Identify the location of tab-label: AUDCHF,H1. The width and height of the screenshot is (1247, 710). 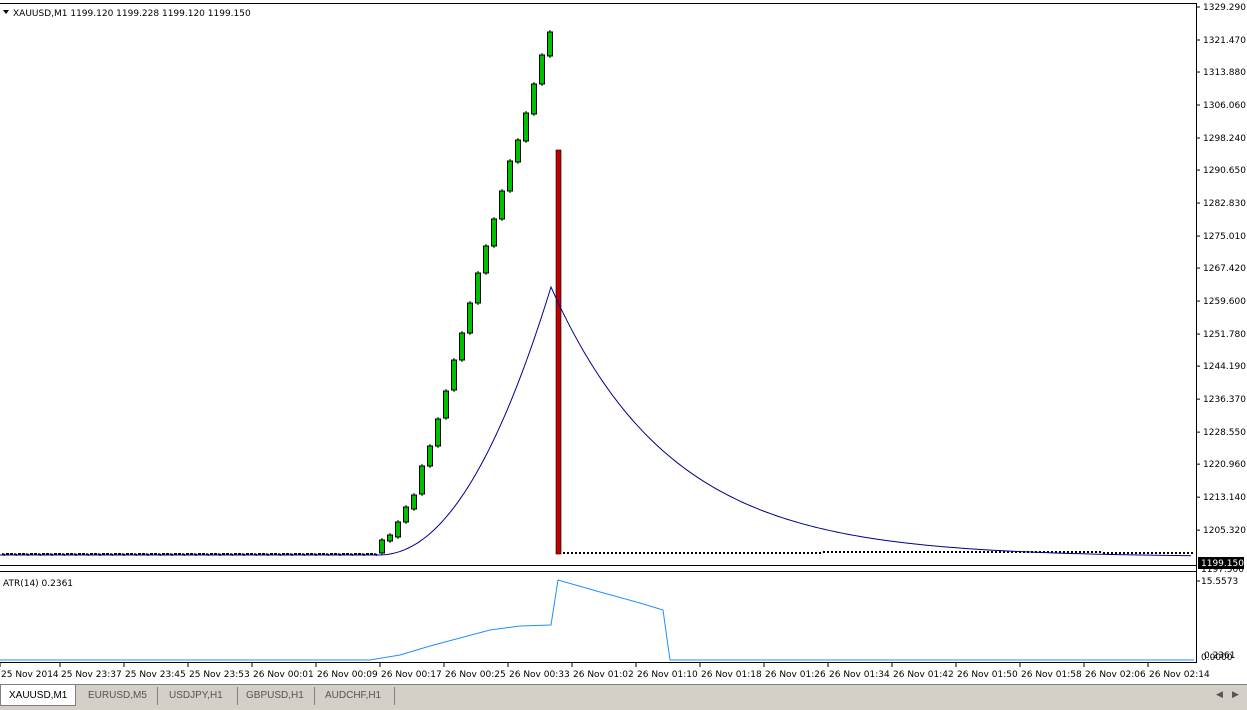
(353, 695).